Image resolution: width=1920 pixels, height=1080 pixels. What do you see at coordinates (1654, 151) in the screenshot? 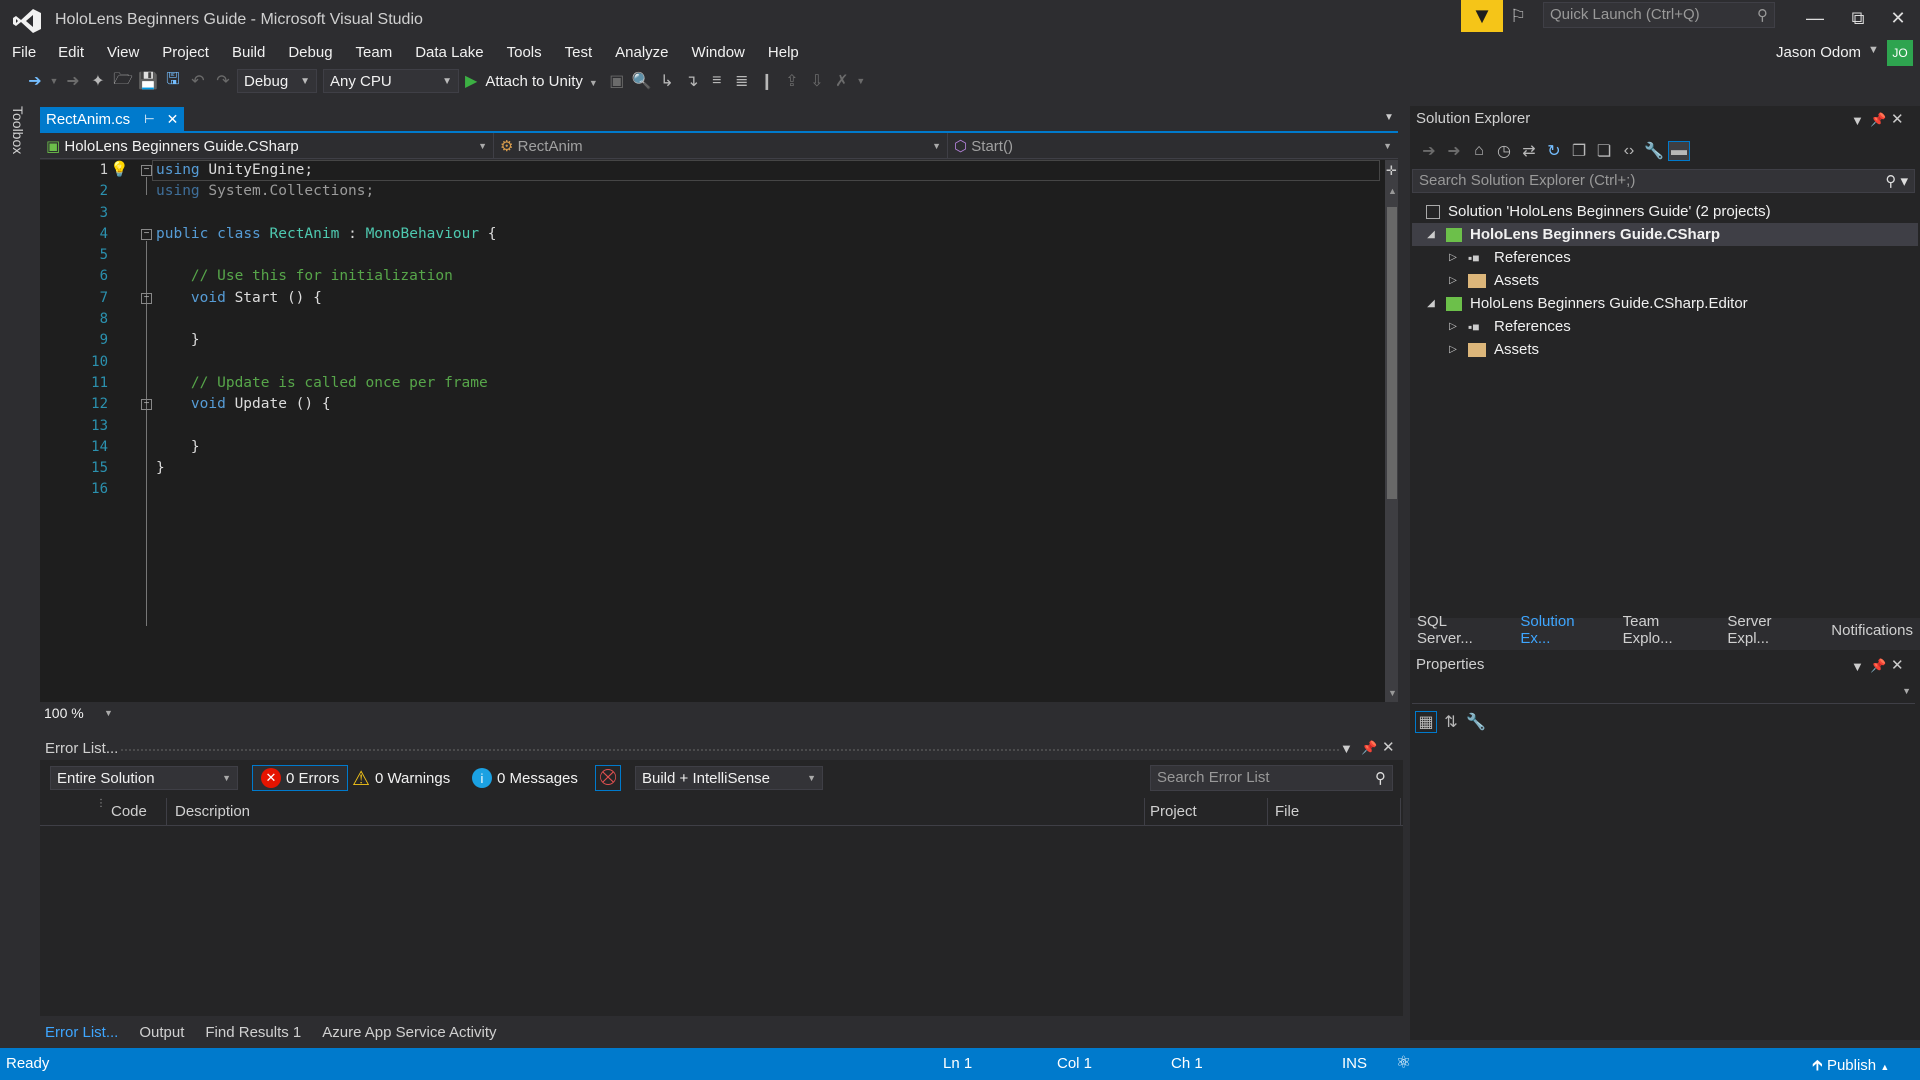
I see `properties-wrench-icon: 🔧` at bounding box center [1654, 151].